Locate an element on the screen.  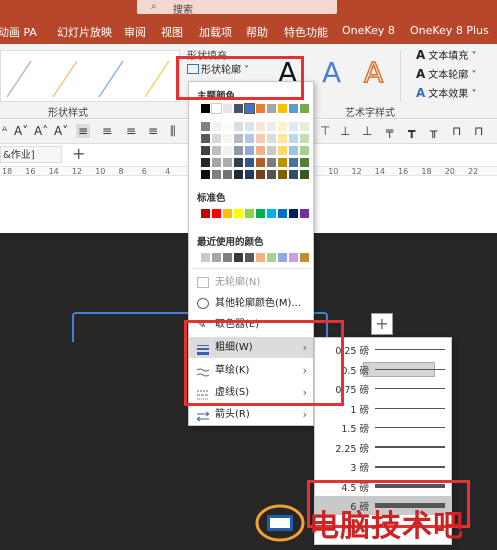
weight-option: 3 磅 is located at coordinates (383, 466).